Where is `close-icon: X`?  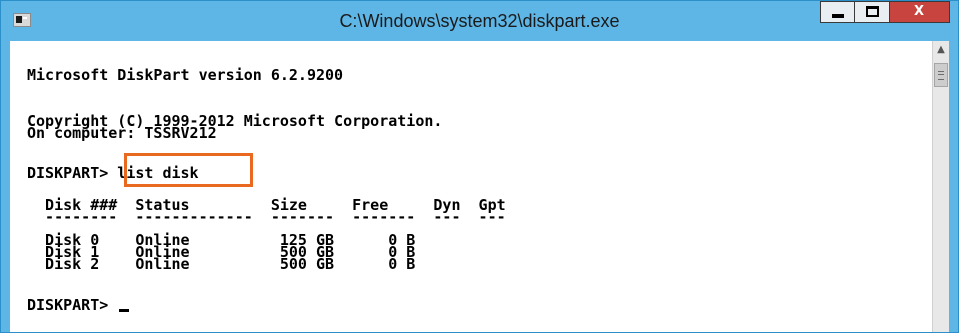
close-icon: X is located at coordinates (919, 11).